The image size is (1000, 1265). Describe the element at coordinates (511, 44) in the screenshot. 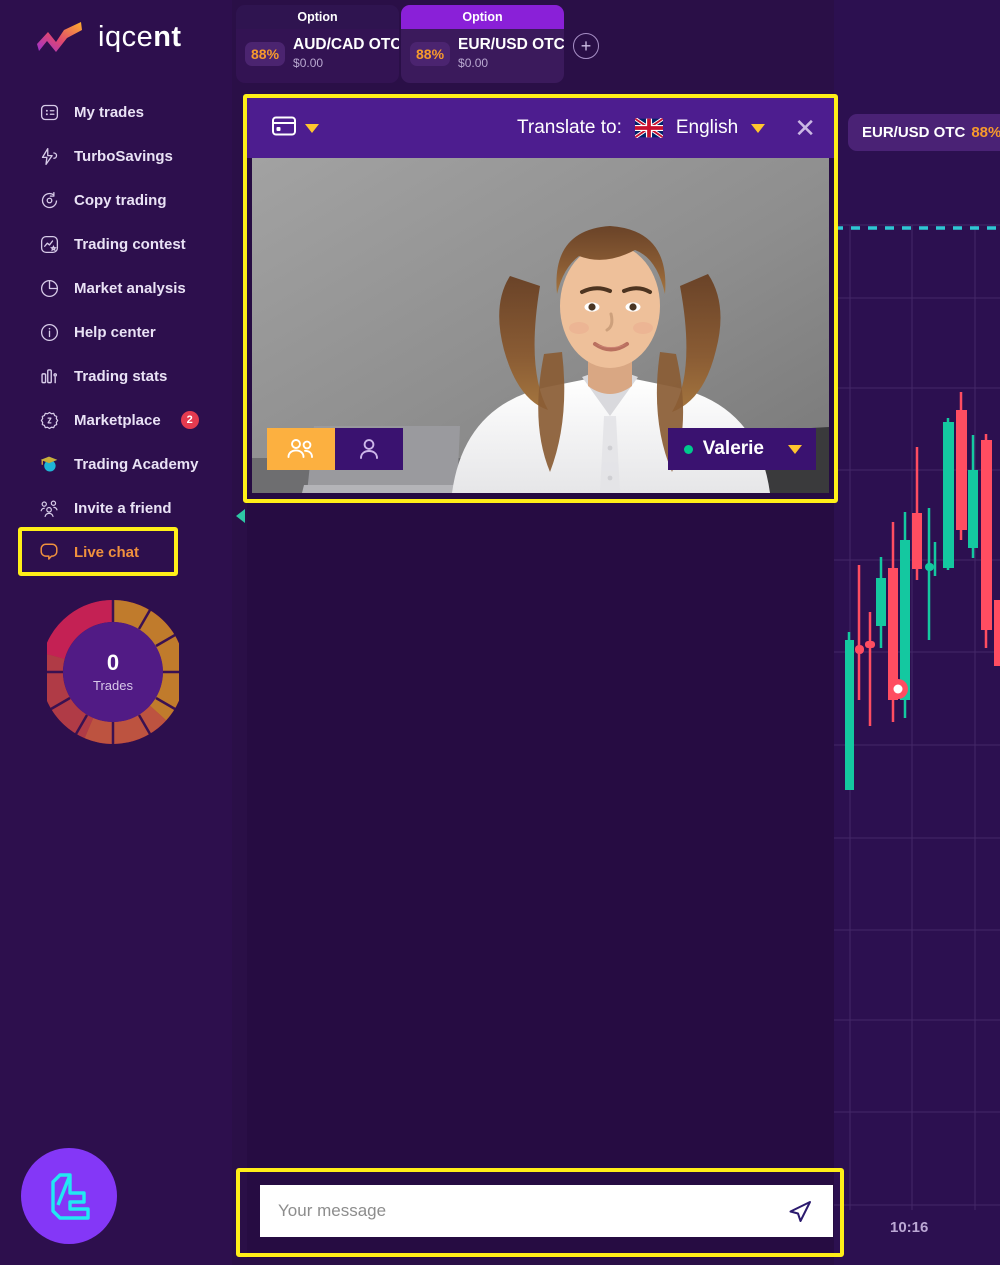

I see `asset-pair: EUR/USD OTC` at that location.